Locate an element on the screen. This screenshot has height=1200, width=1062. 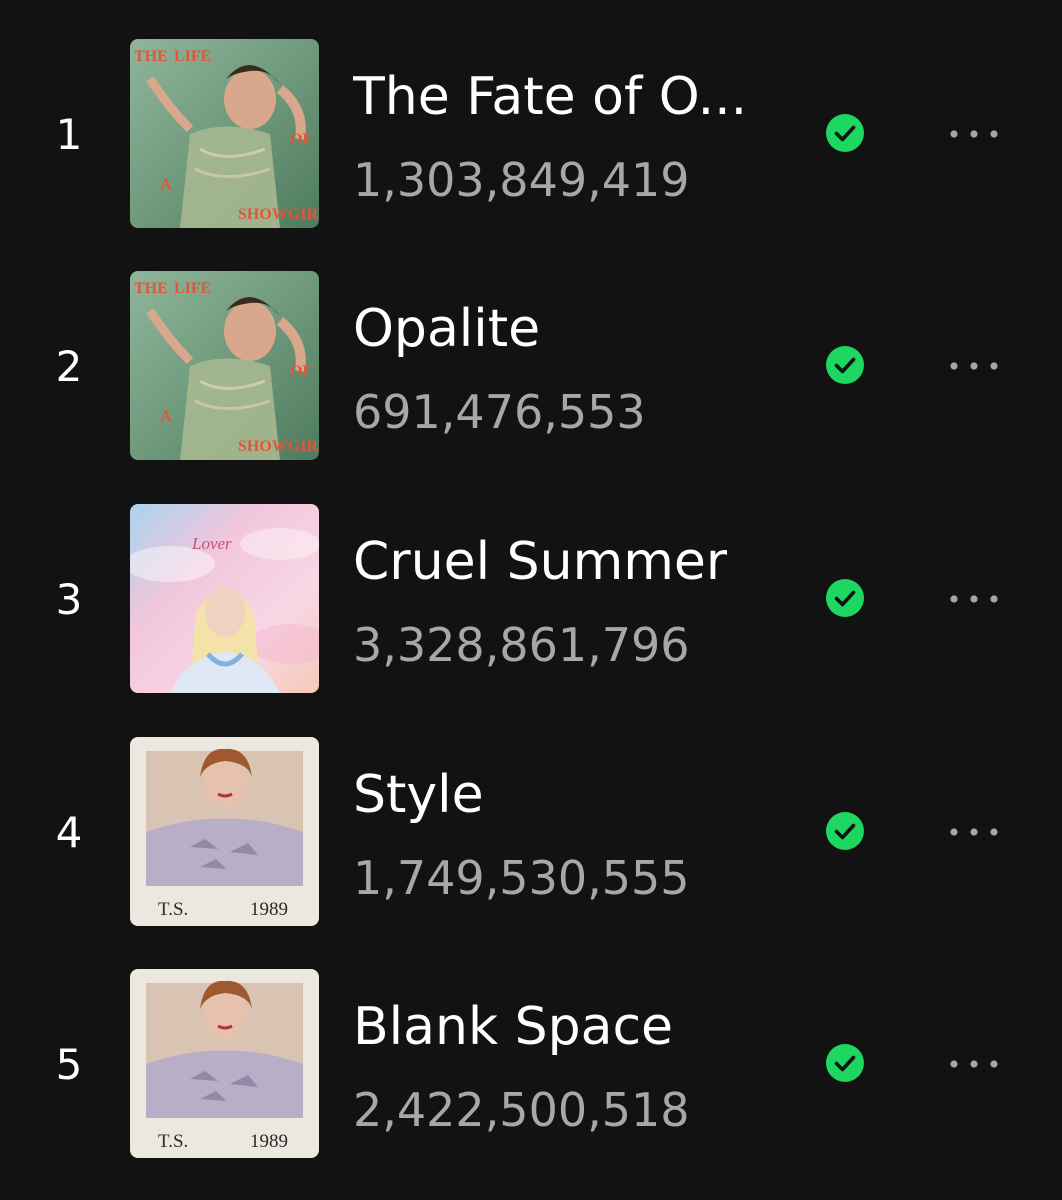
track-title: Style is located at coordinates (418, 795).